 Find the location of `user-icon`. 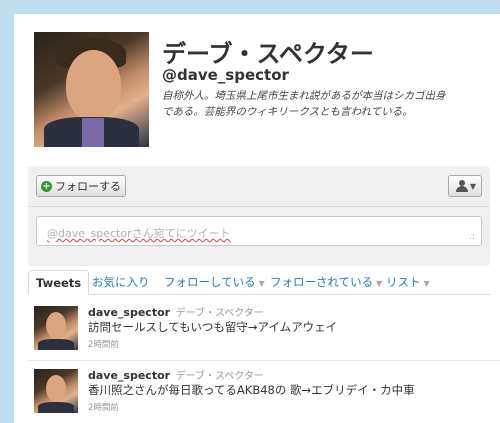

user-icon is located at coordinates (462, 186).